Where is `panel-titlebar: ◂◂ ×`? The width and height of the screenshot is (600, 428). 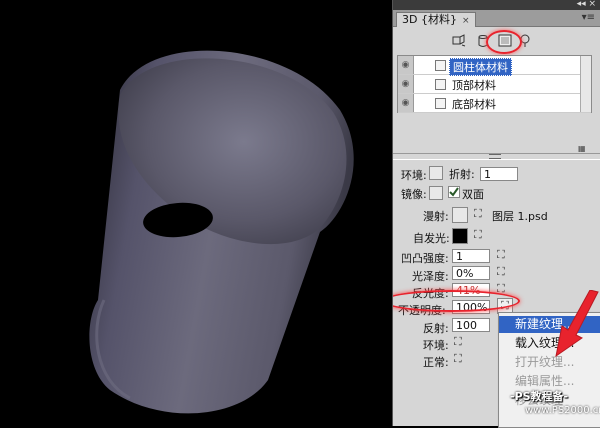
panel-titlebar: ◂◂ × is located at coordinates (496, 5).